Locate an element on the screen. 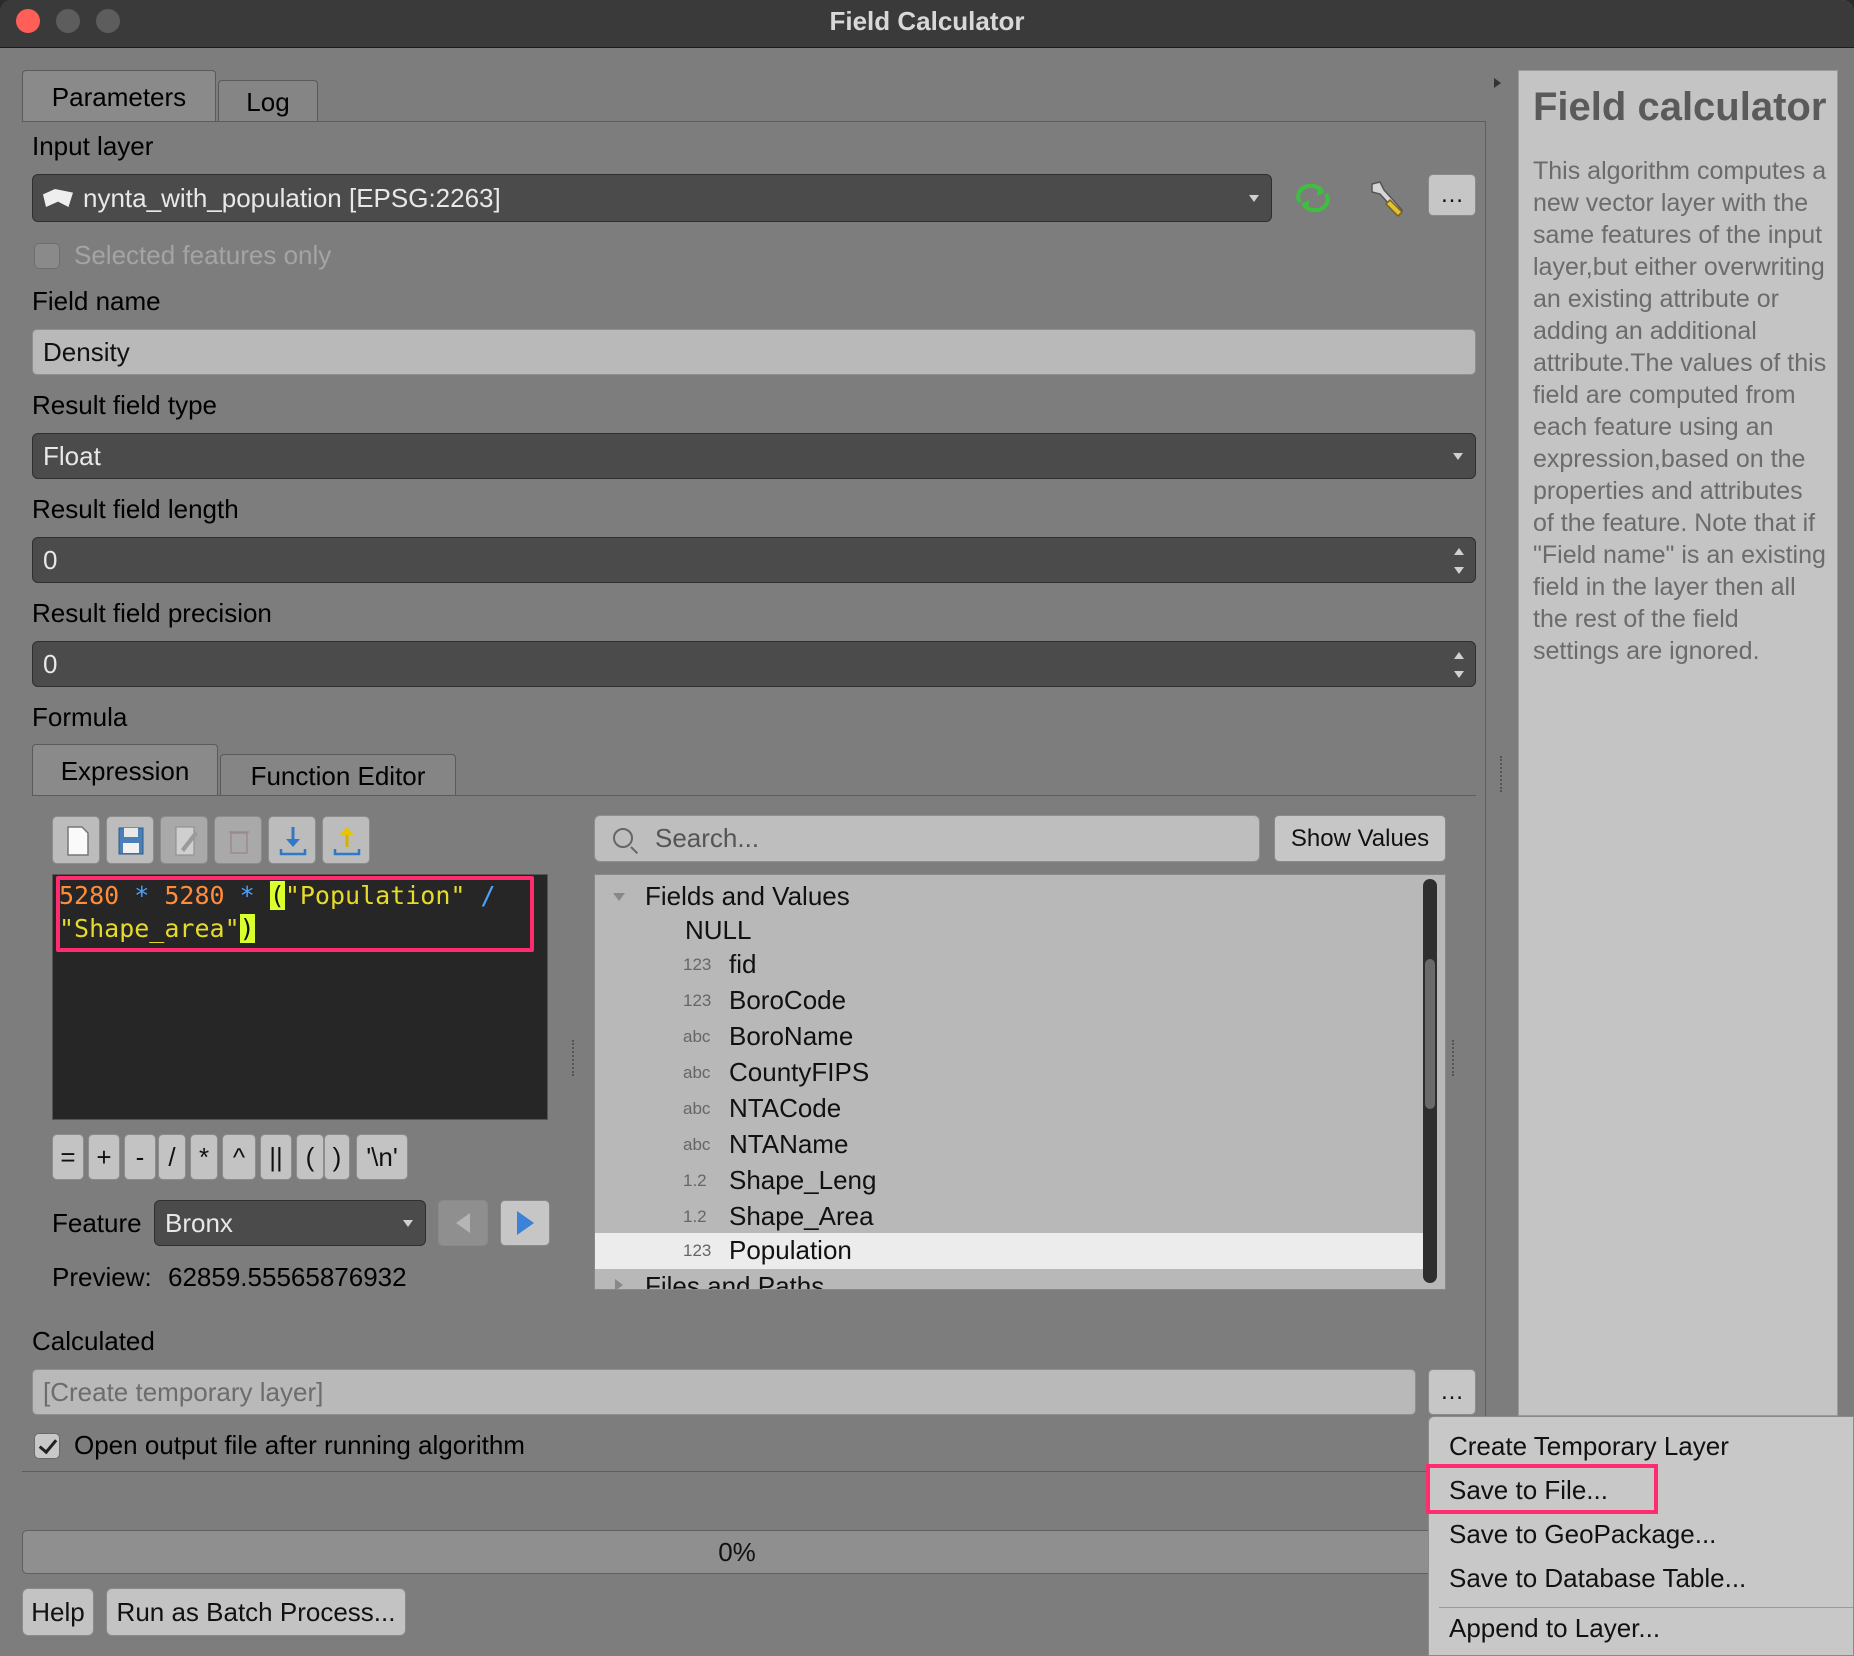  next-feature-button is located at coordinates (525, 1223).